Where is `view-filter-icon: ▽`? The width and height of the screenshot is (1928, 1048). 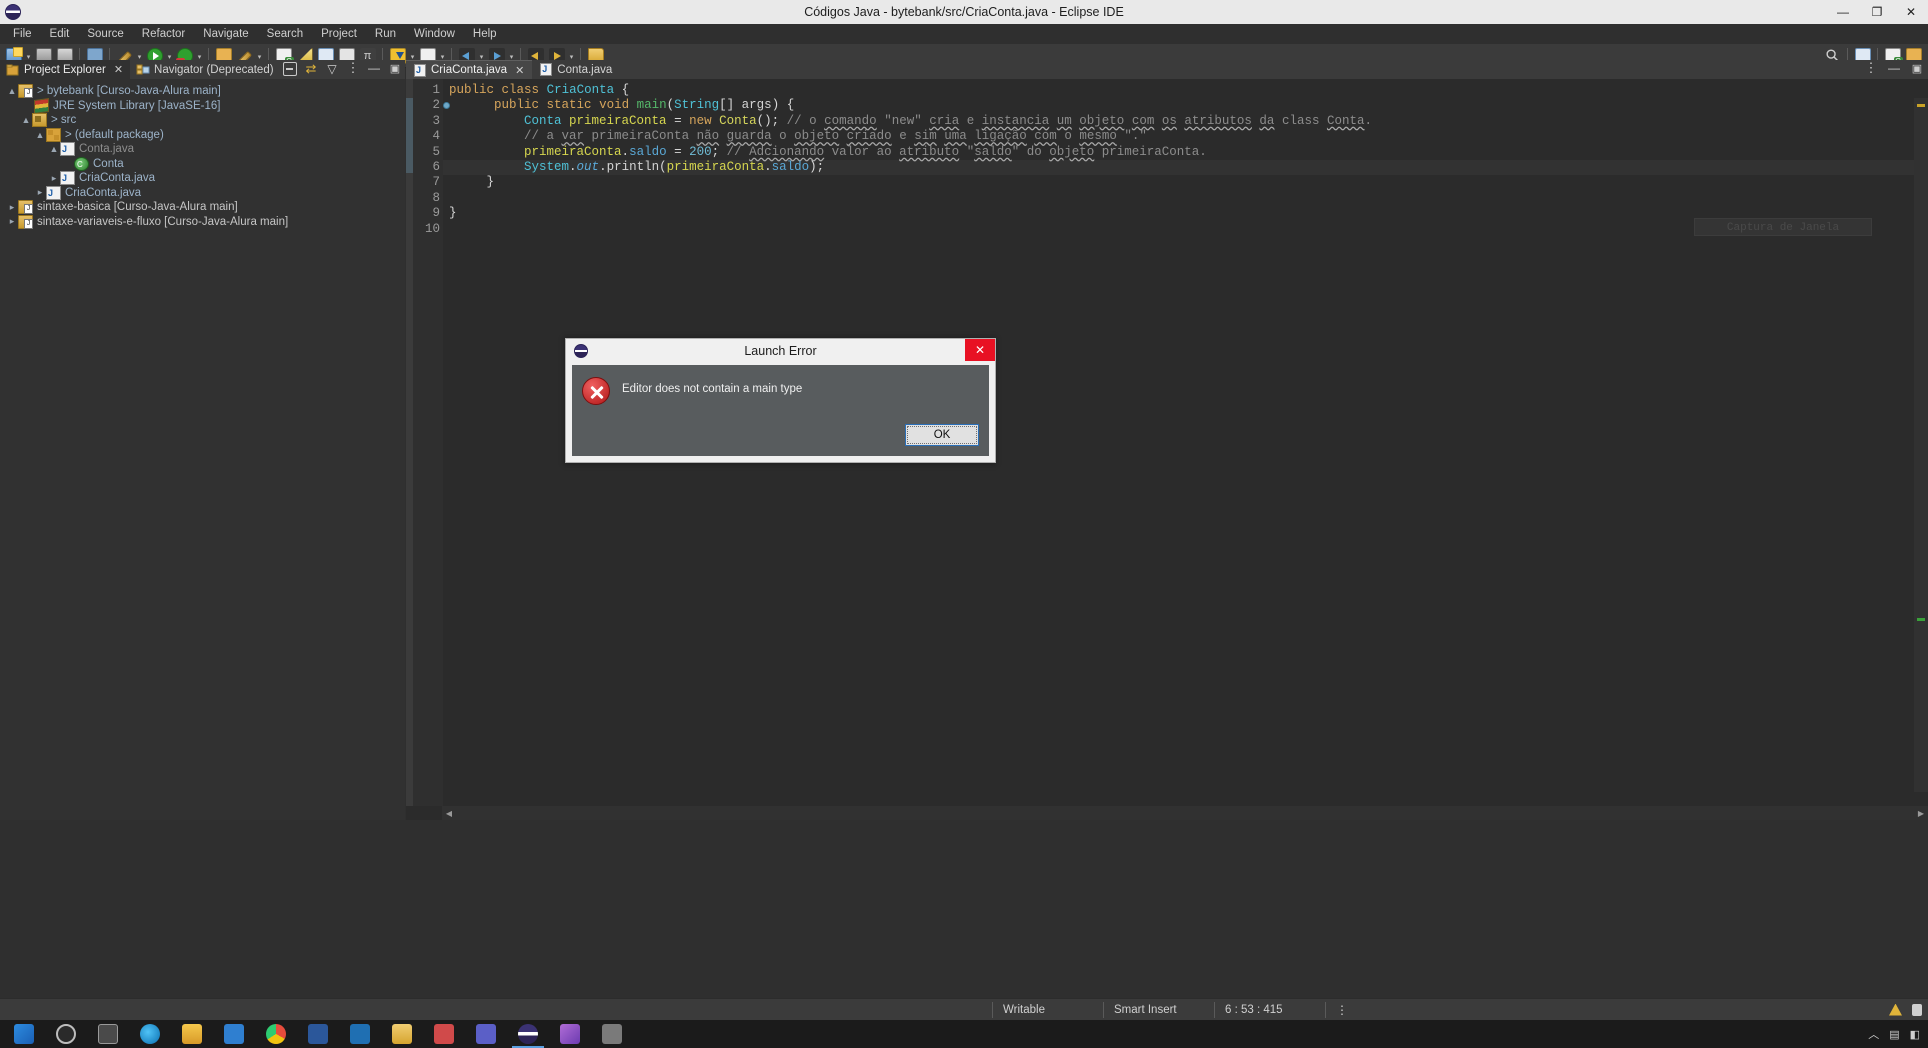 view-filter-icon: ▽ is located at coordinates (332, 69).